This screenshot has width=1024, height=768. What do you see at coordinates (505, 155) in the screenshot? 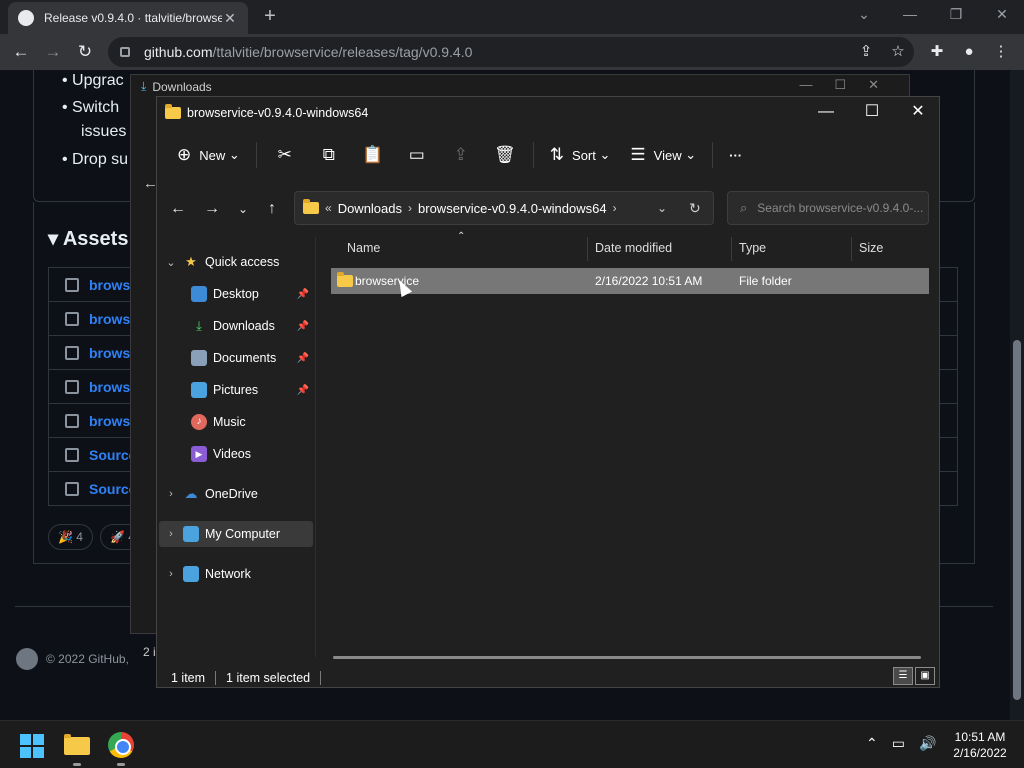
I see `delete-icon: 🗑` at bounding box center [505, 155].